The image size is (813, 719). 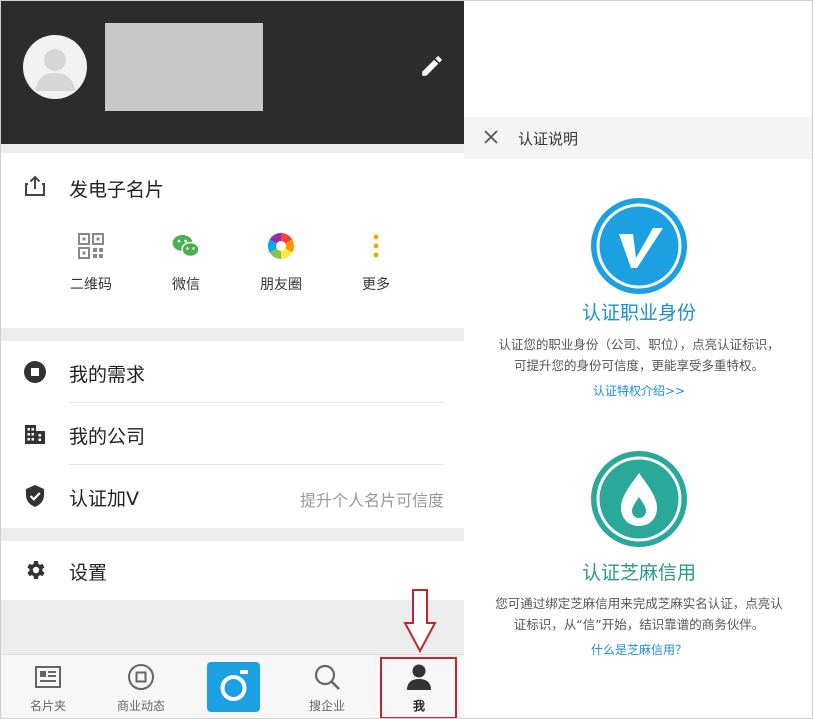 I want to click on sesame-verify-desc-line: 您可通过绑定芝麻信用来完成芝麻实名认证，点亮认, so click(x=639, y=603).